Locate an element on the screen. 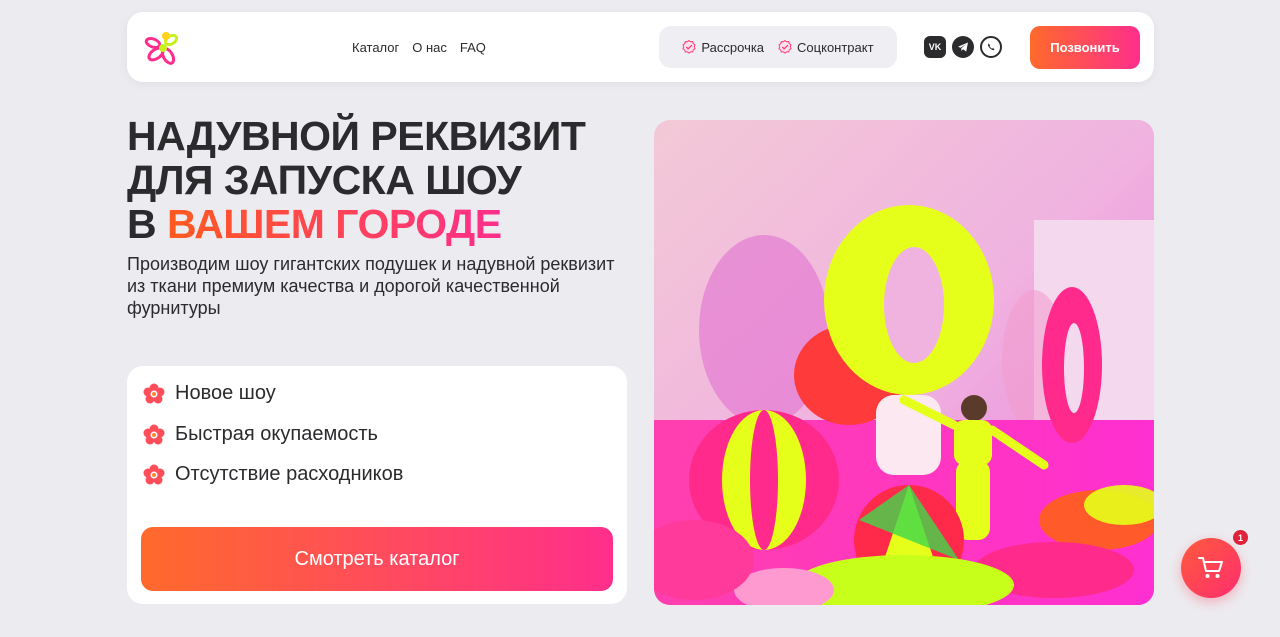 This screenshot has height=637, width=1280. cart-count-badge: 1 is located at coordinates (1240, 537).